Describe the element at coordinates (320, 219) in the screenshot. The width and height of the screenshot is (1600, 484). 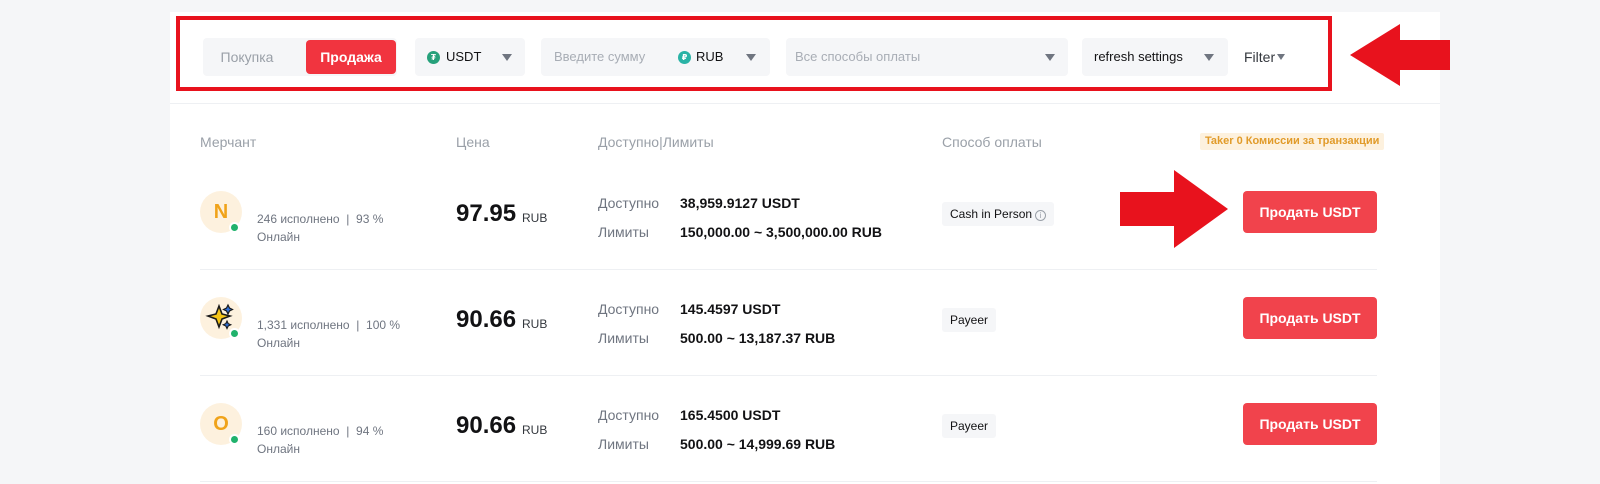
I see `merchant-stats: 246 исполнено | 93 %` at that location.